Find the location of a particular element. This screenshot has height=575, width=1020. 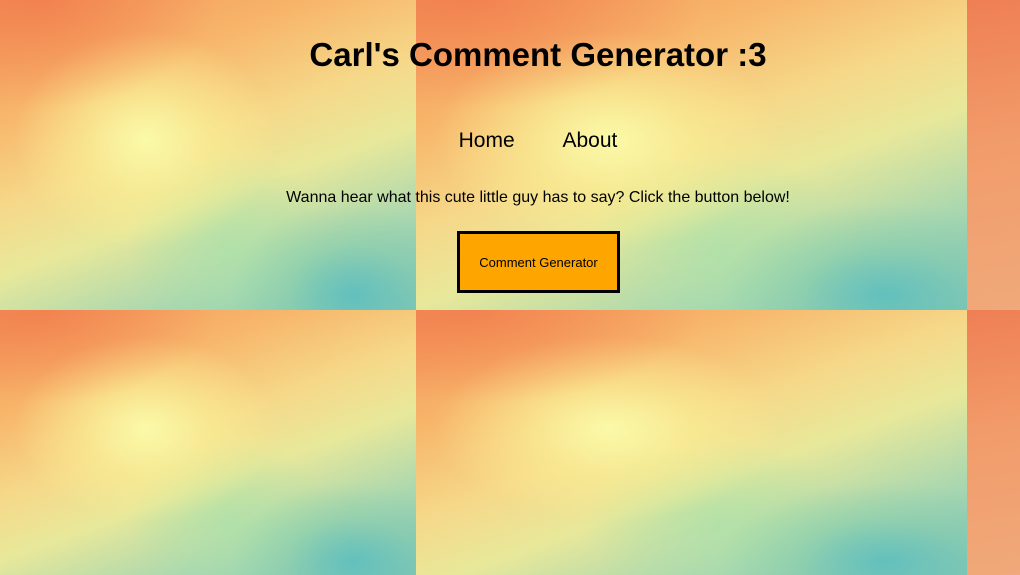

nav-link-about: About is located at coordinates (589, 140).